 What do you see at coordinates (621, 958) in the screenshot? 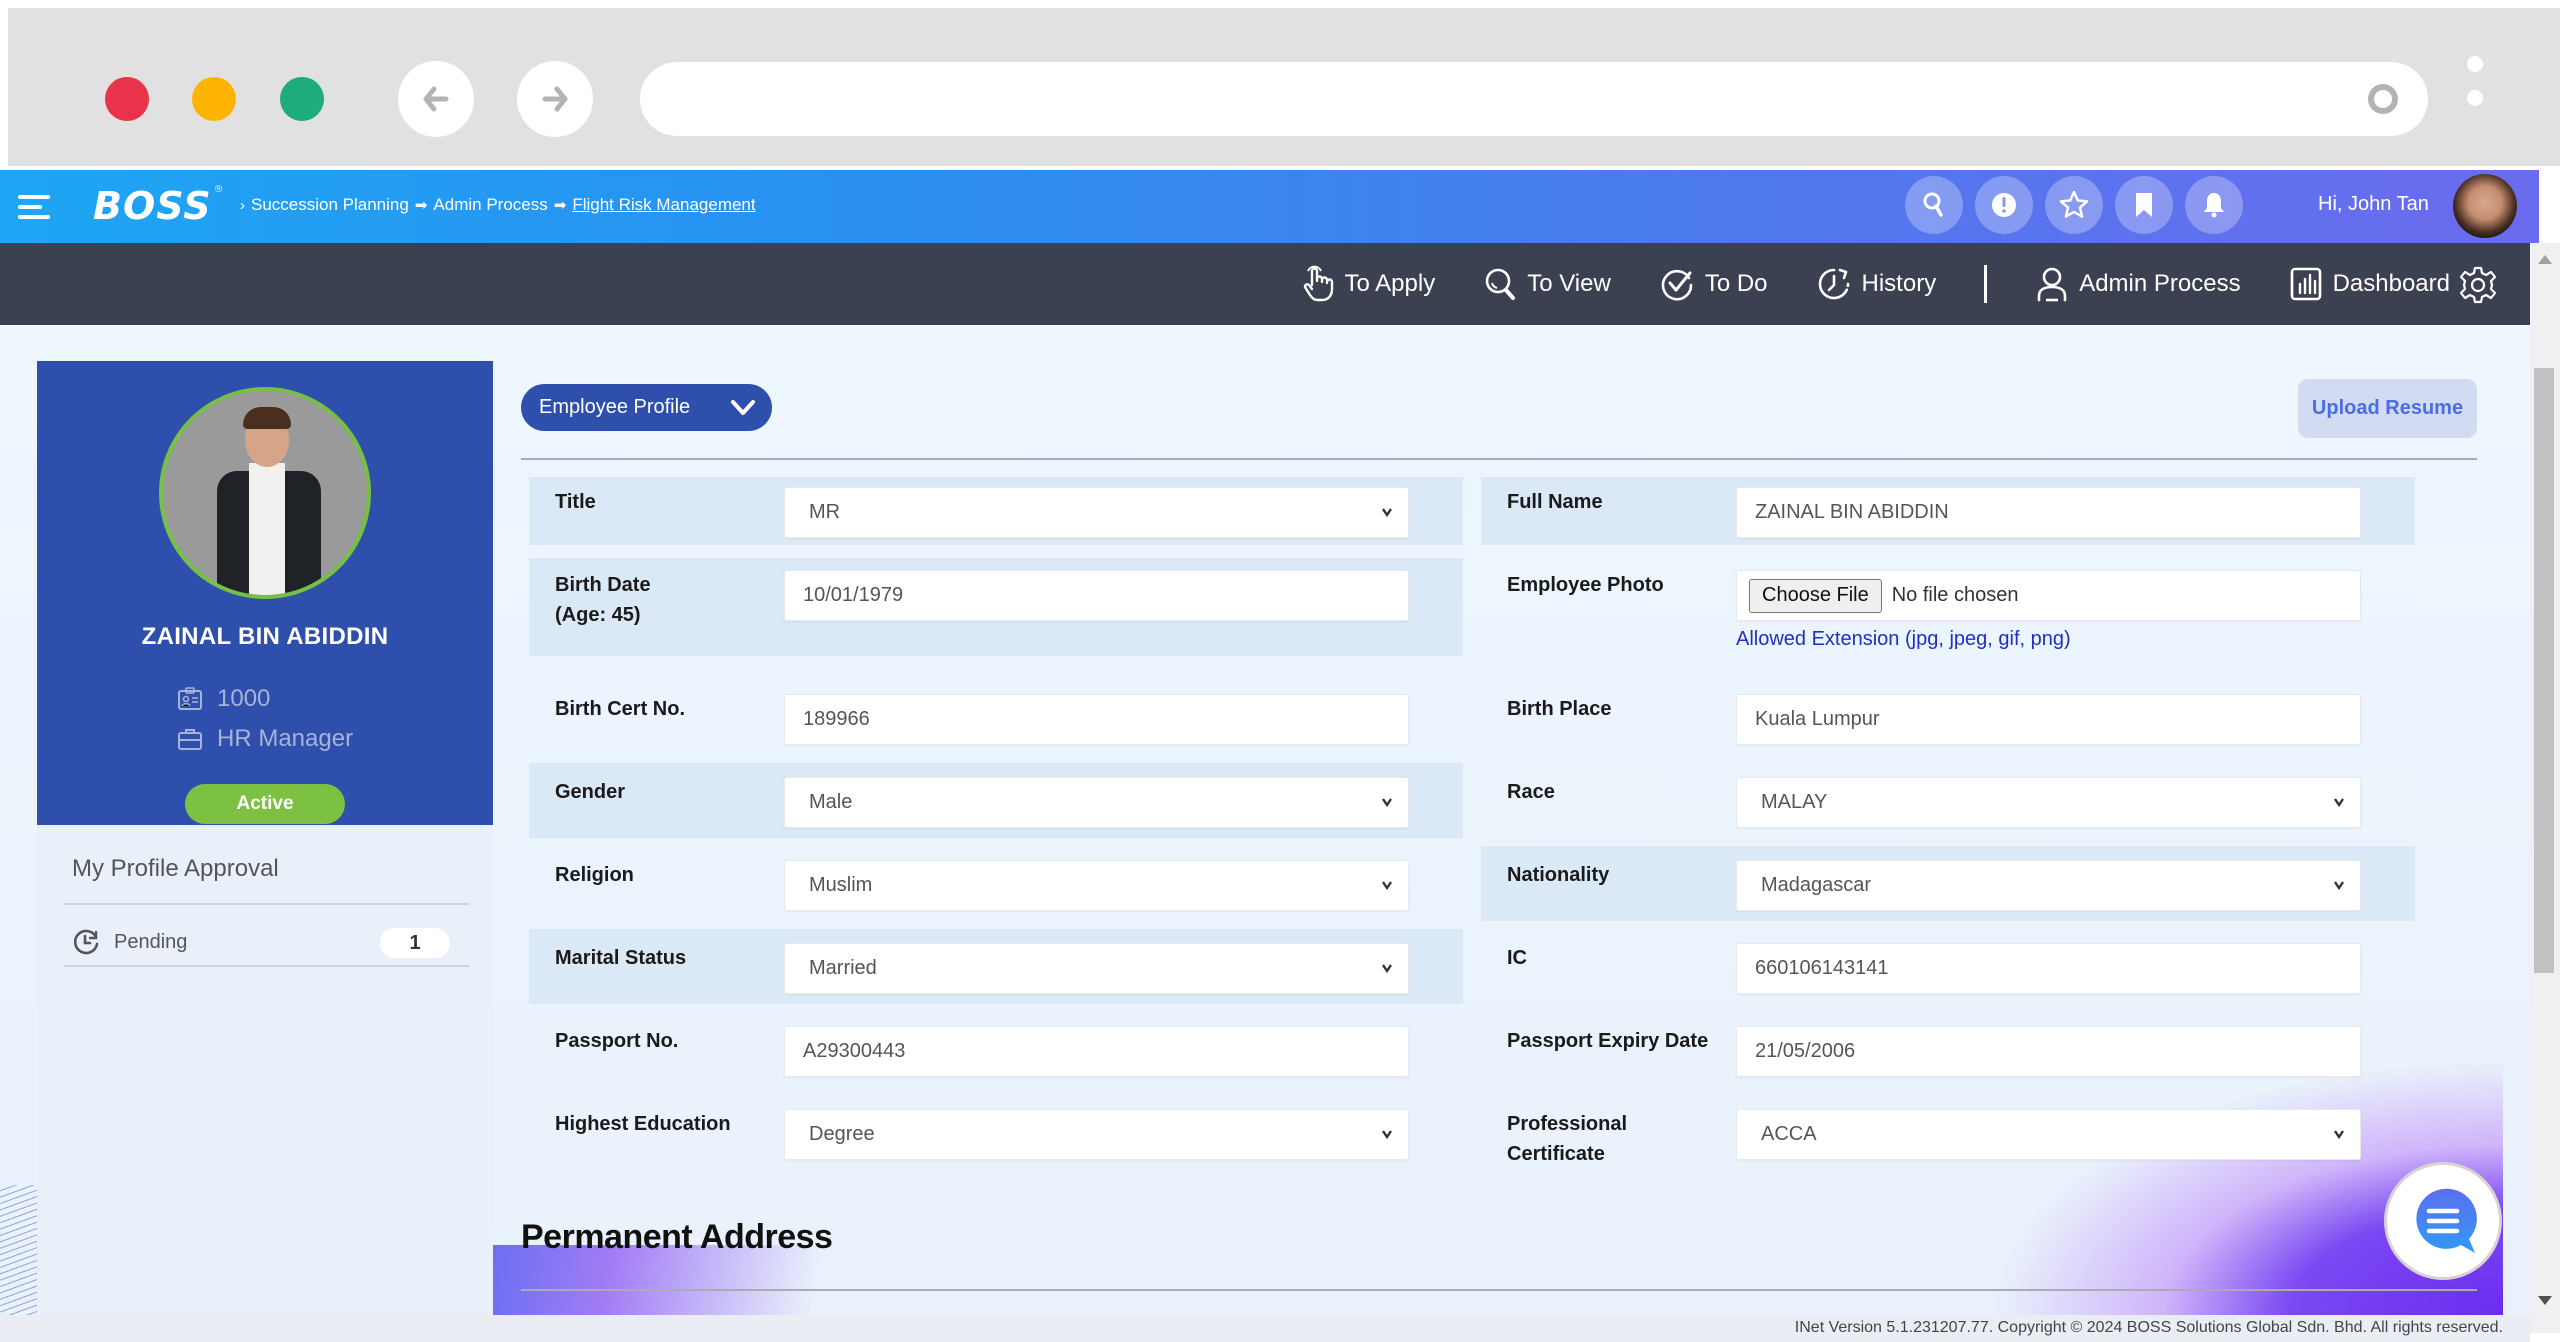
I see `field-label-marital-status: Marital Status` at bounding box center [621, 958].